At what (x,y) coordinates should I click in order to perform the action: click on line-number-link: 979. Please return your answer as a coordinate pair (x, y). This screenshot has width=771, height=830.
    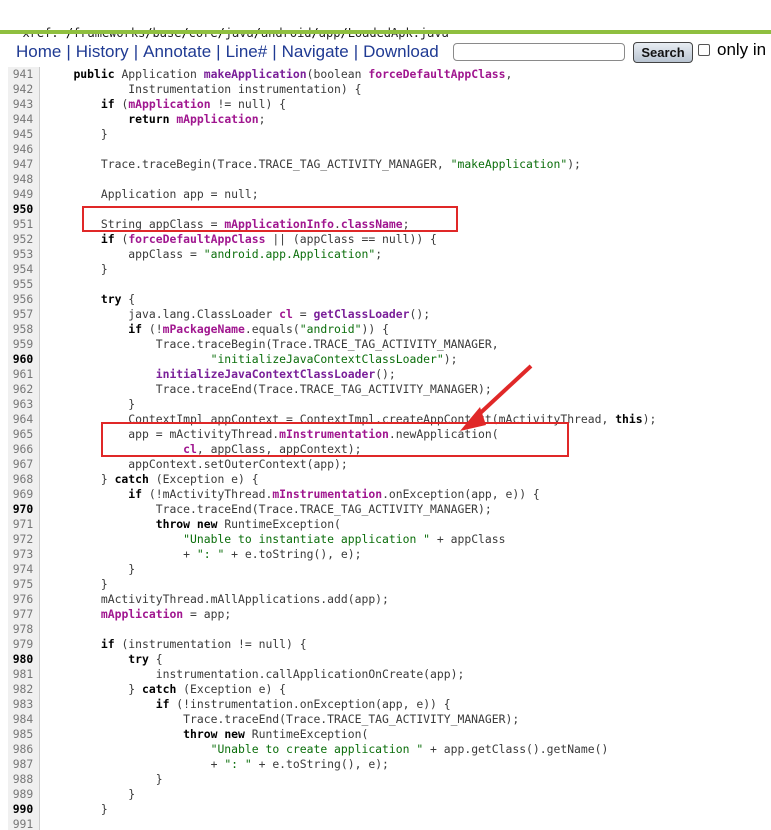
    Looking at the image, I should click on (23, 644).